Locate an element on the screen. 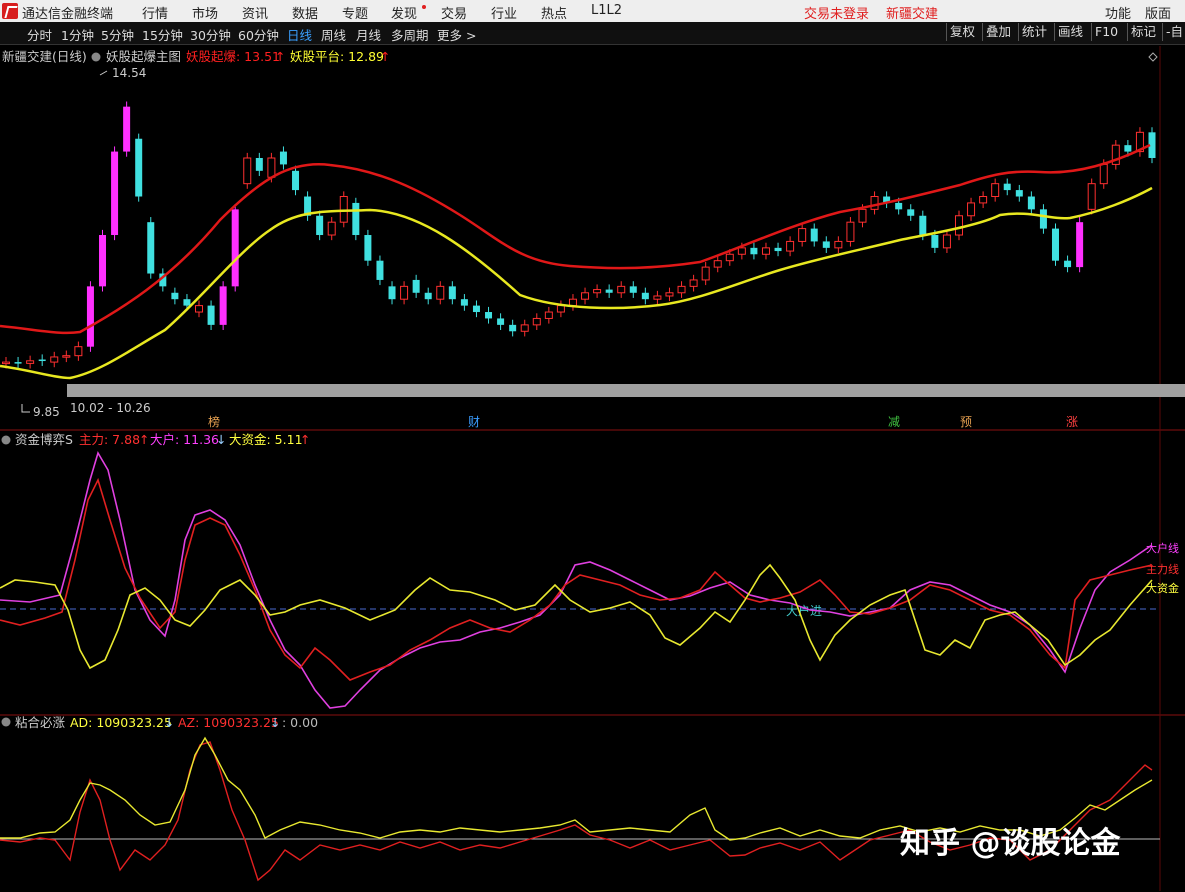 The image size is (1185, 892). current-stock-name: 新疆交建 is located at coordinates (912, 12).